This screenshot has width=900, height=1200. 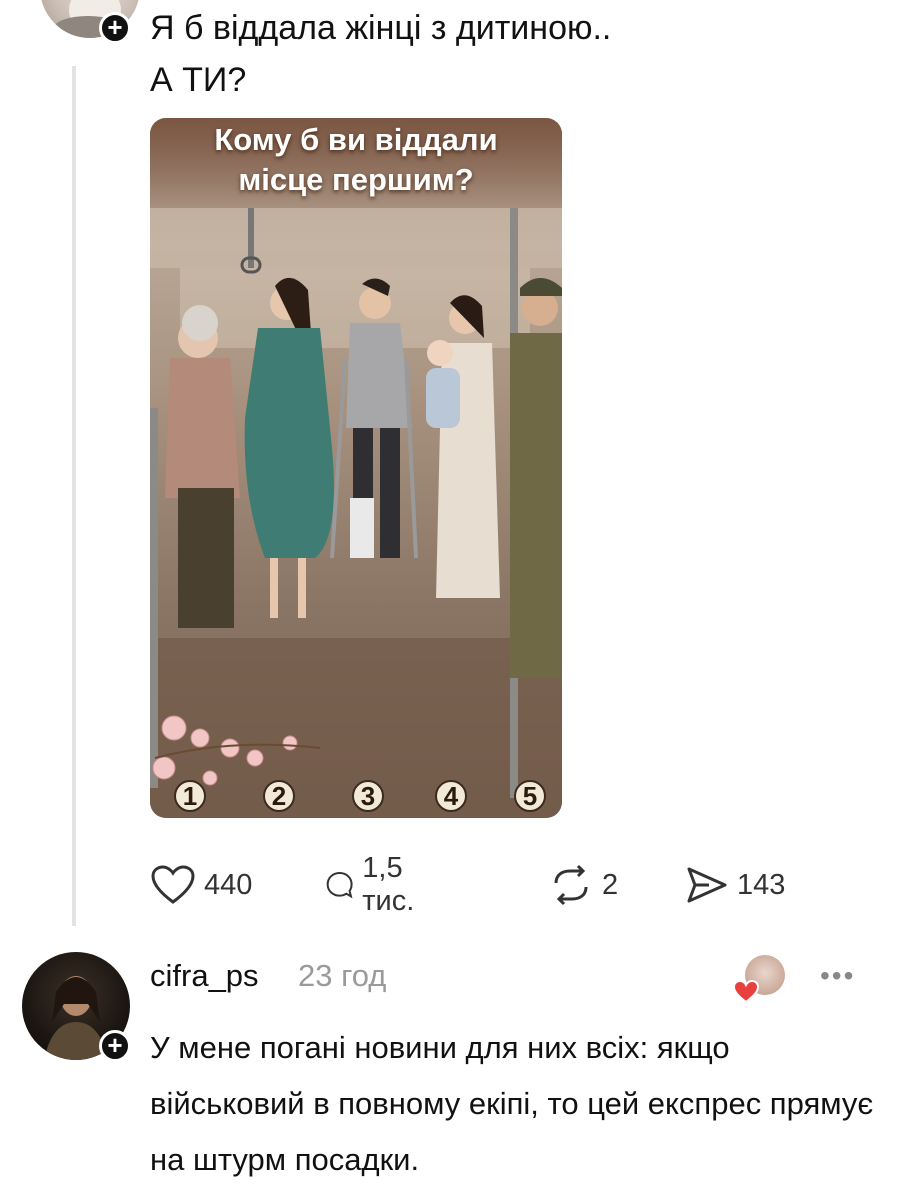 What do you see at coordinates (342, 975) in the screenshot?
I see `comment-time: 23 год` at bounding box center [342, 975].